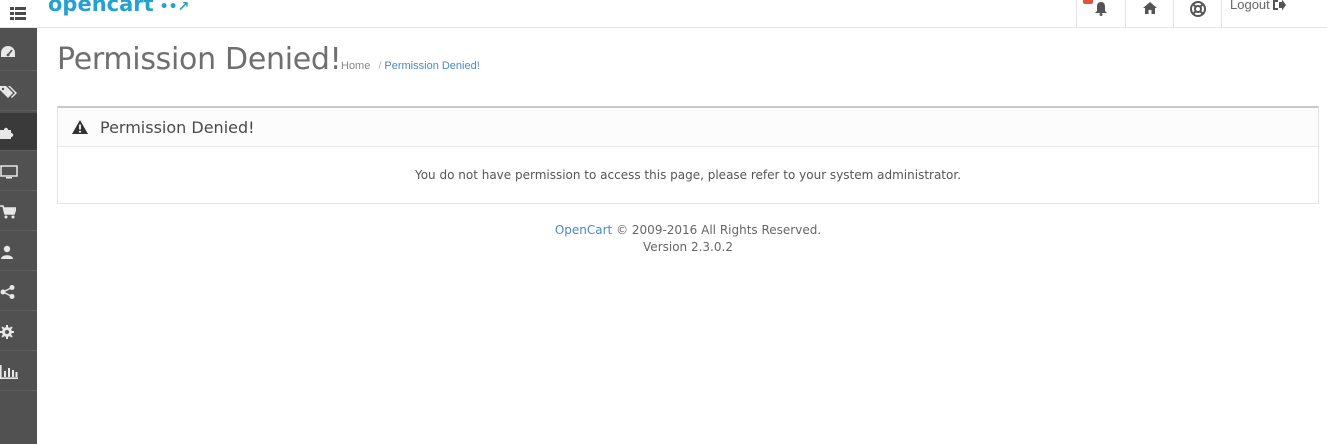  I want to click on header-nav: Logout, so click(1201, 14).